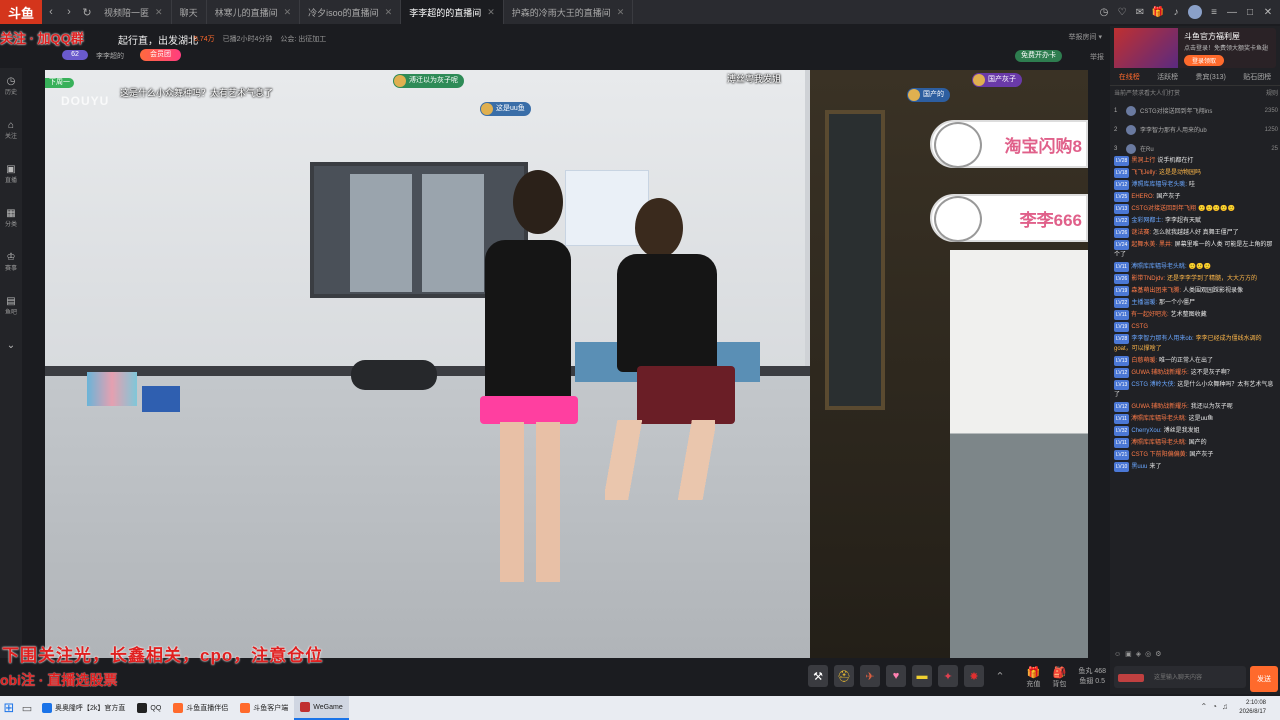 This screenshot has height=720, width=1280. What do you see at coordinates (110, 56) in the screenshot?
I see `host-name: 李李超的` at bounding box center [110, 56].